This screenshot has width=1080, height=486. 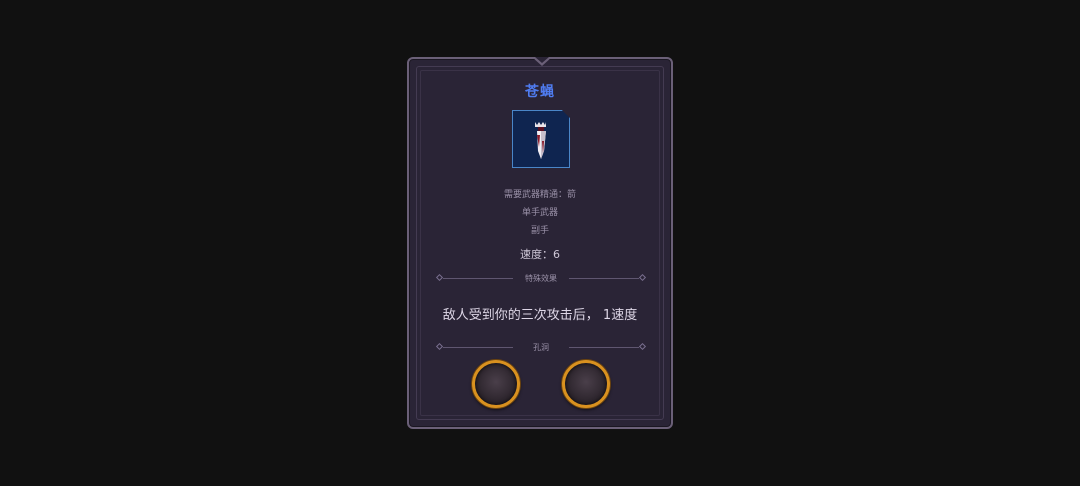 What do you see at coordinates (539, 213) in the screenshot?
I see `weapon-type: 单手武器` at bounding box center [539, 213].